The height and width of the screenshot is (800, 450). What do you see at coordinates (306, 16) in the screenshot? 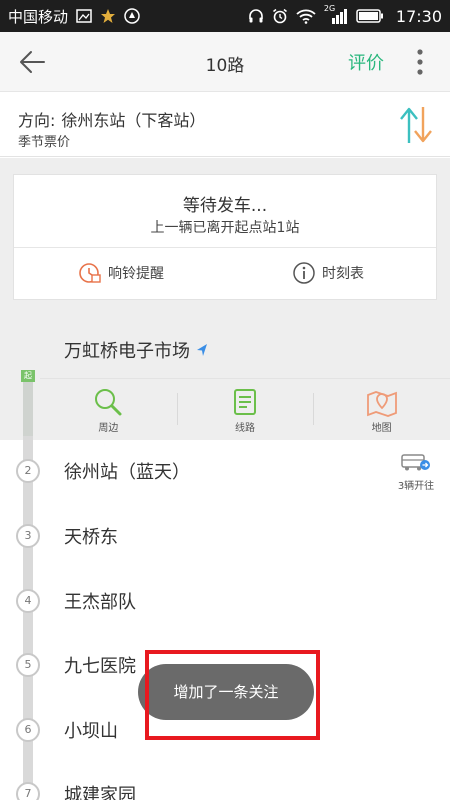
I see `wifi-icon` at bounding box center [306, 16].